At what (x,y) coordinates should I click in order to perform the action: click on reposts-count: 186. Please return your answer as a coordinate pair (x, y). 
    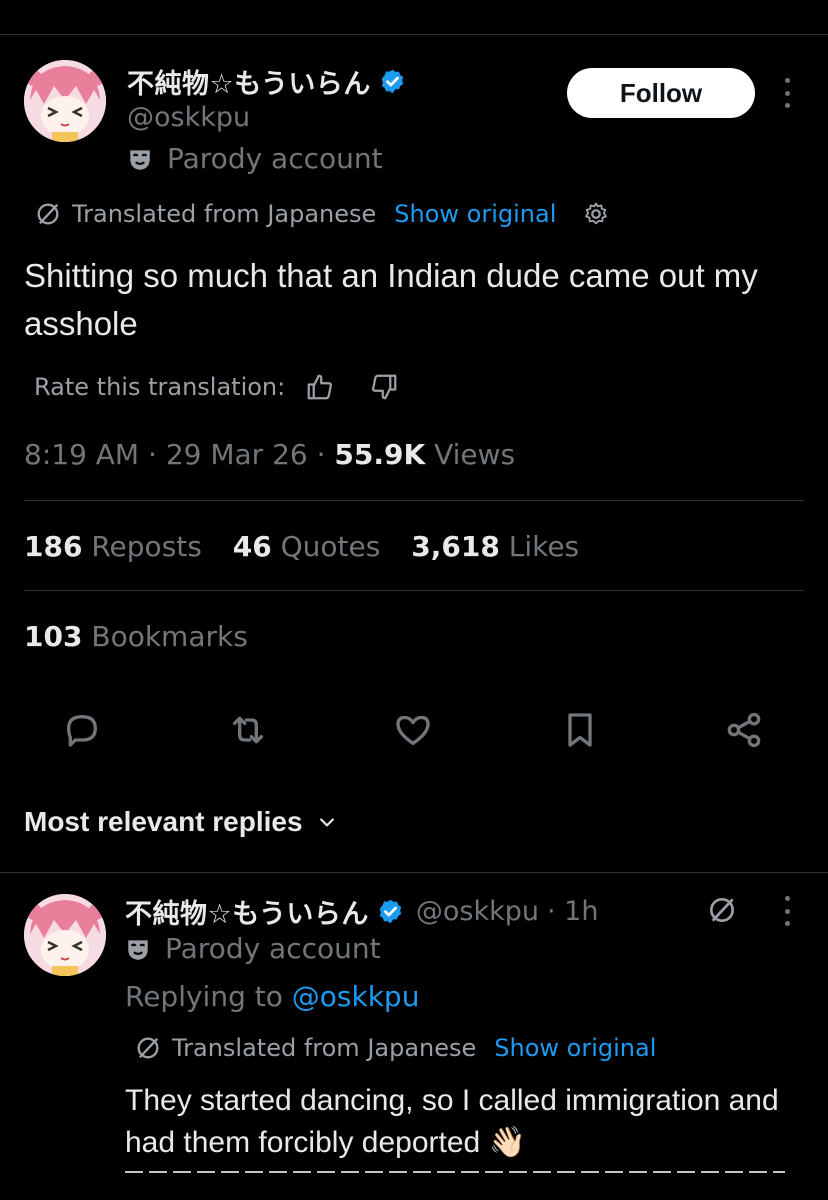
    Looking at the image, I should click on (53, 546).